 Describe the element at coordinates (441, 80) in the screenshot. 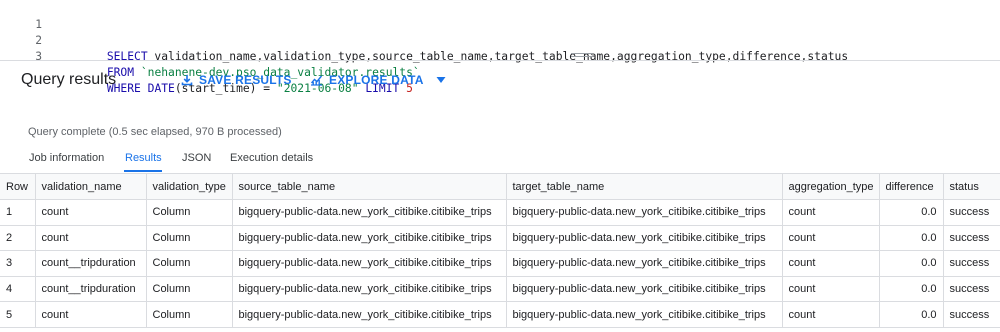

I see `caret-down-icon` at that location.